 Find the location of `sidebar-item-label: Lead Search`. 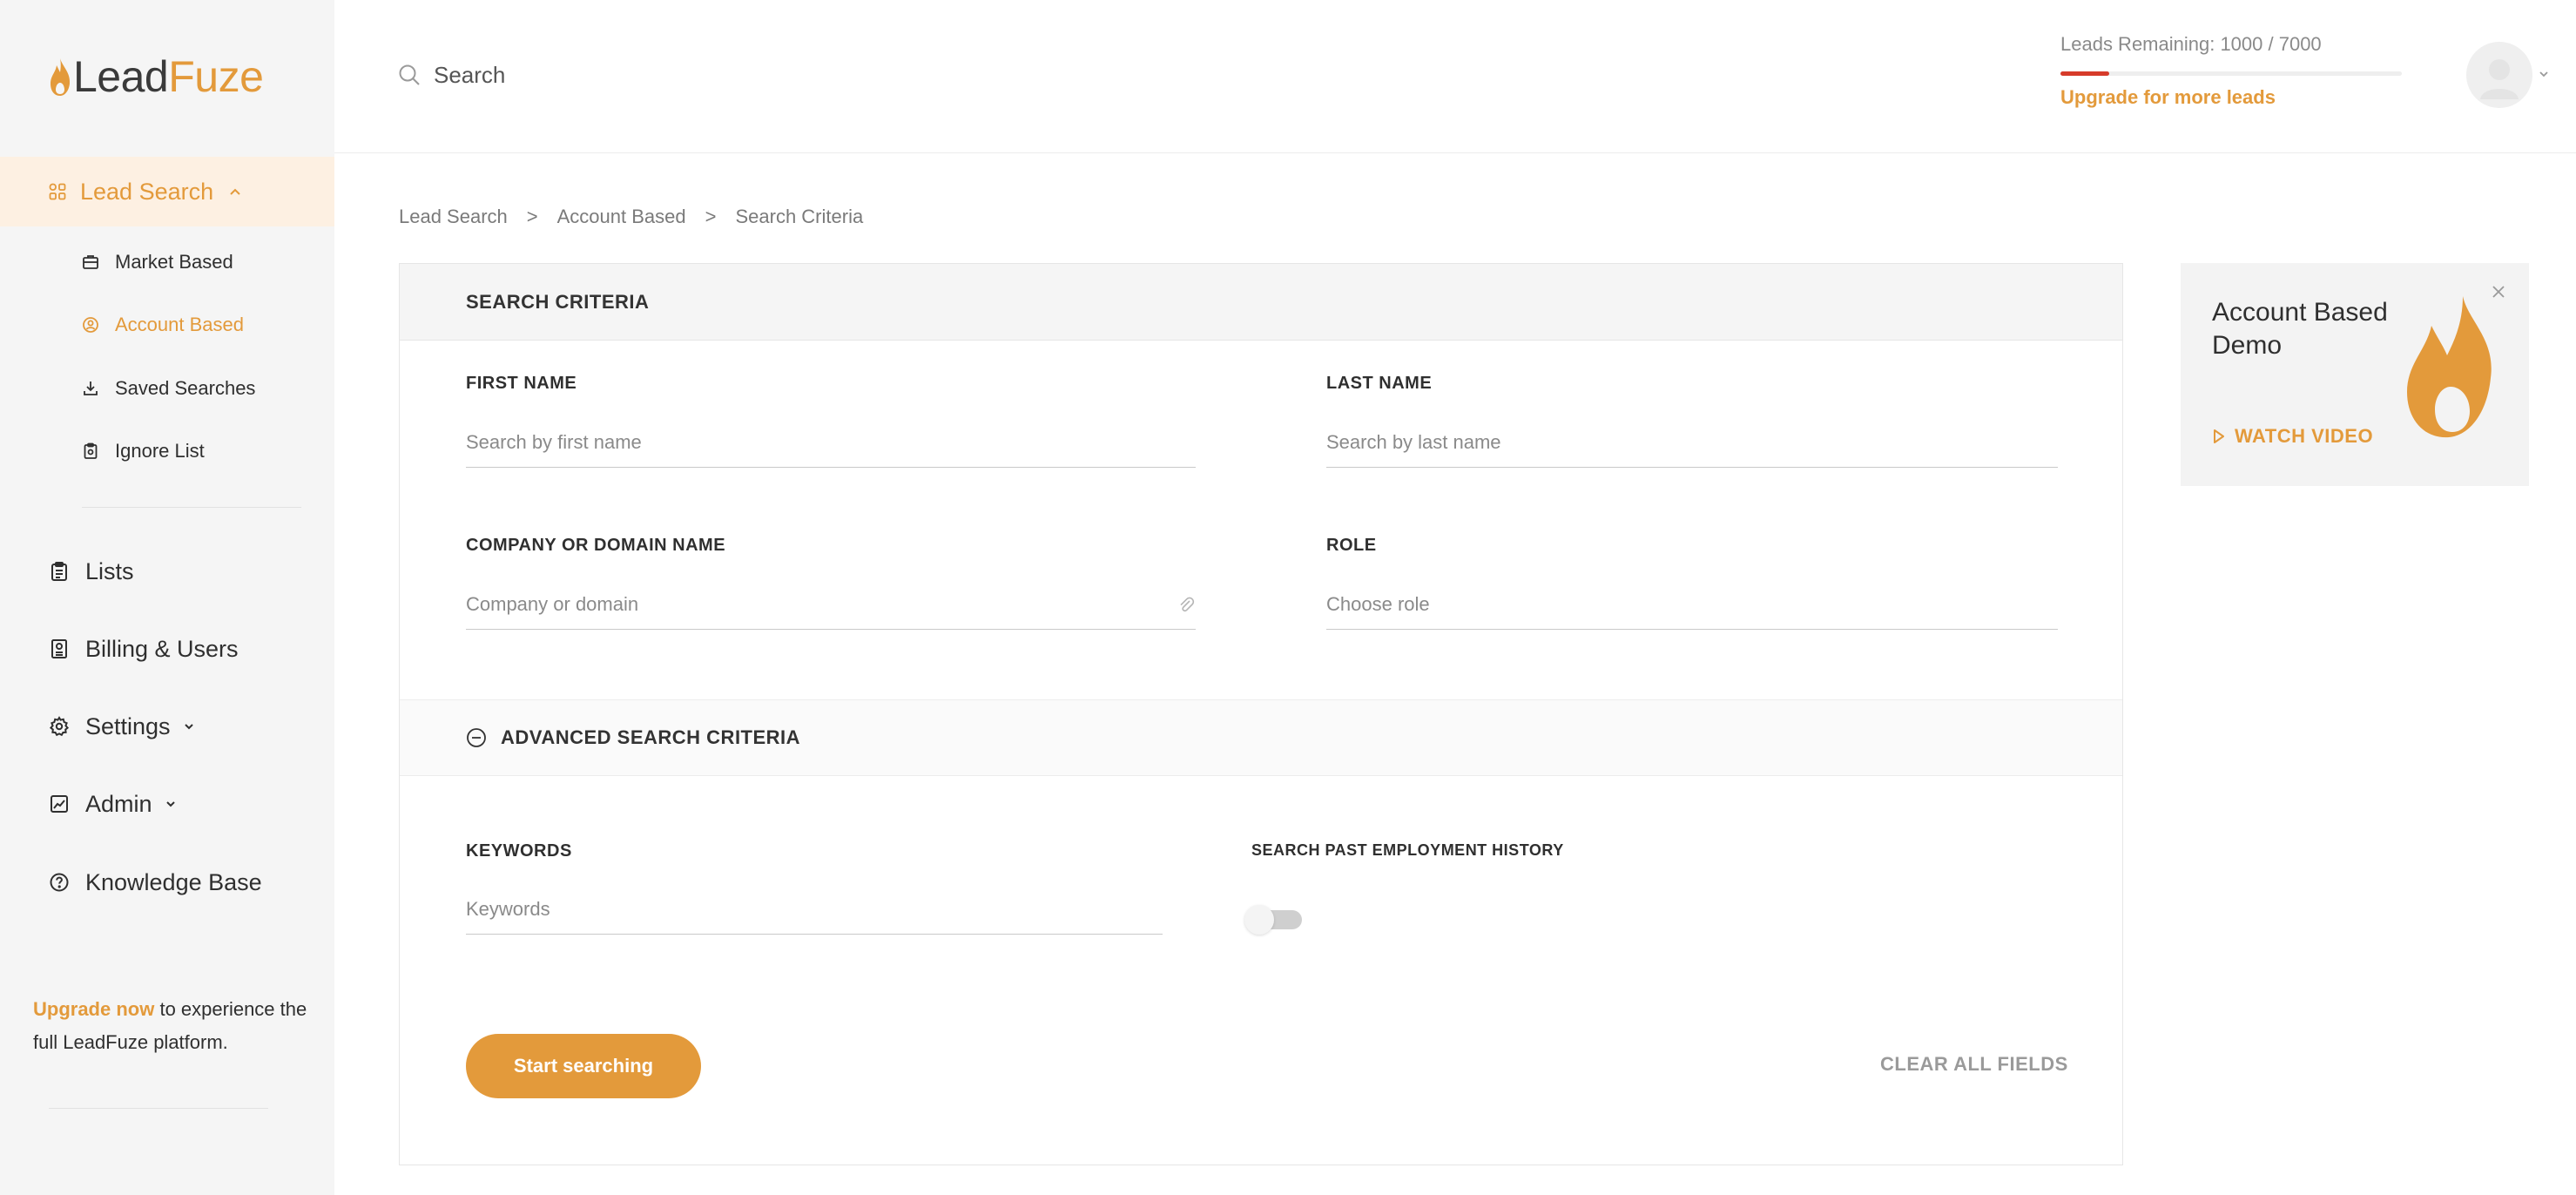

sidebar-item-label: Lead Search is located at coordinates (147, 191).